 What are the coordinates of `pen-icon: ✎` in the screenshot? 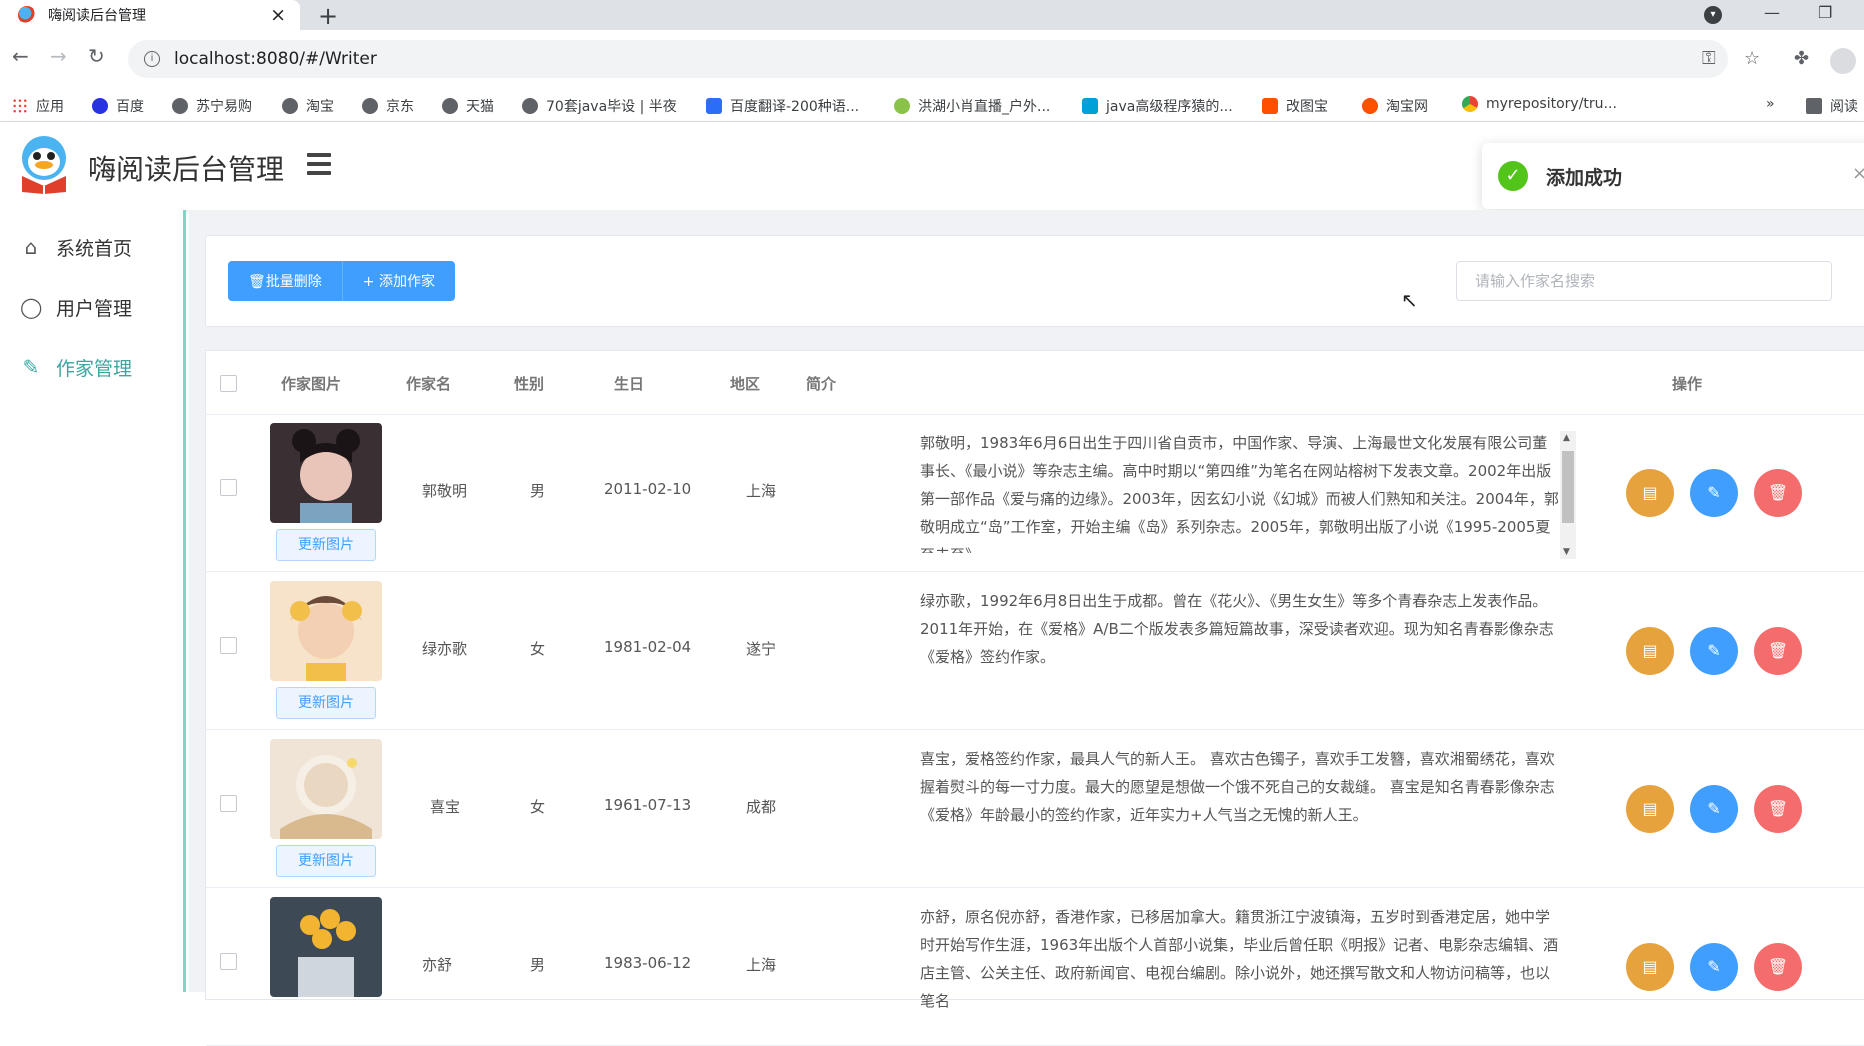 It's located at (31, 367).